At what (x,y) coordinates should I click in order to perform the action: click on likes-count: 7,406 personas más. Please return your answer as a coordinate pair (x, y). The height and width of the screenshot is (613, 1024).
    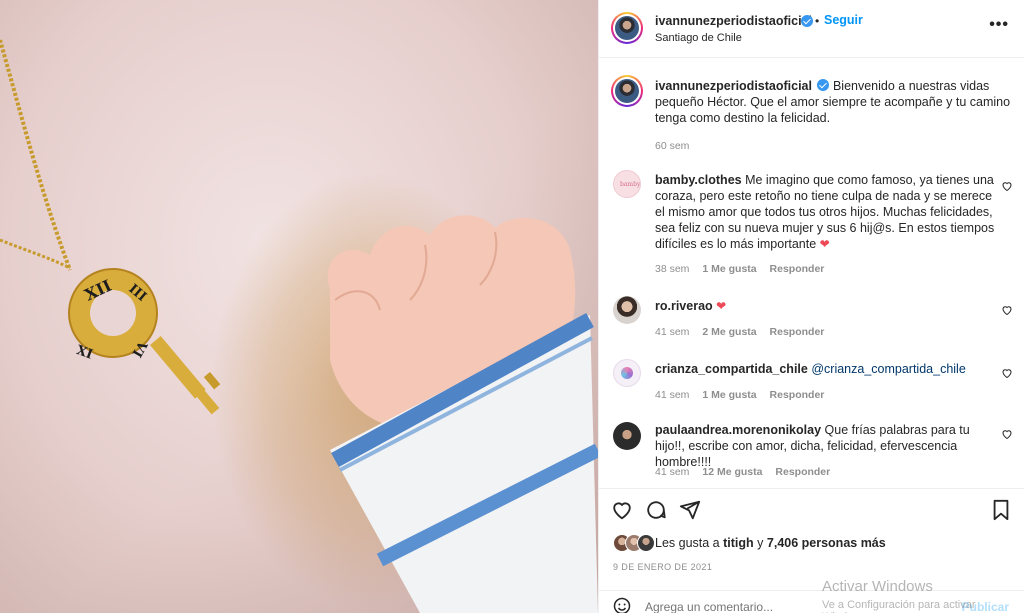
    Looking at the image, I should click on (826, 543).